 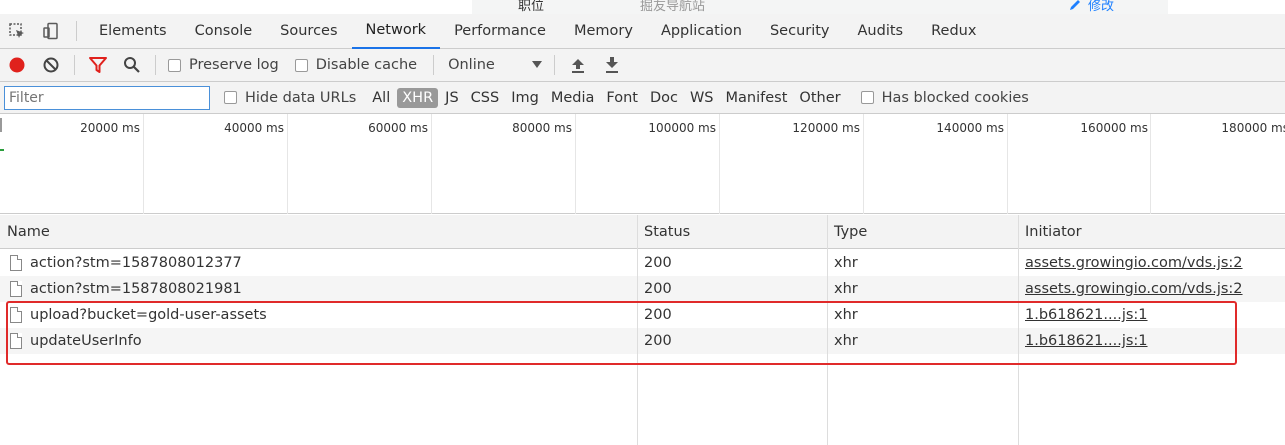 What do you see at coordinates (573, 98) in the screenshot?
I see `filter-type-media: Media` at bounding box center [573, 98].